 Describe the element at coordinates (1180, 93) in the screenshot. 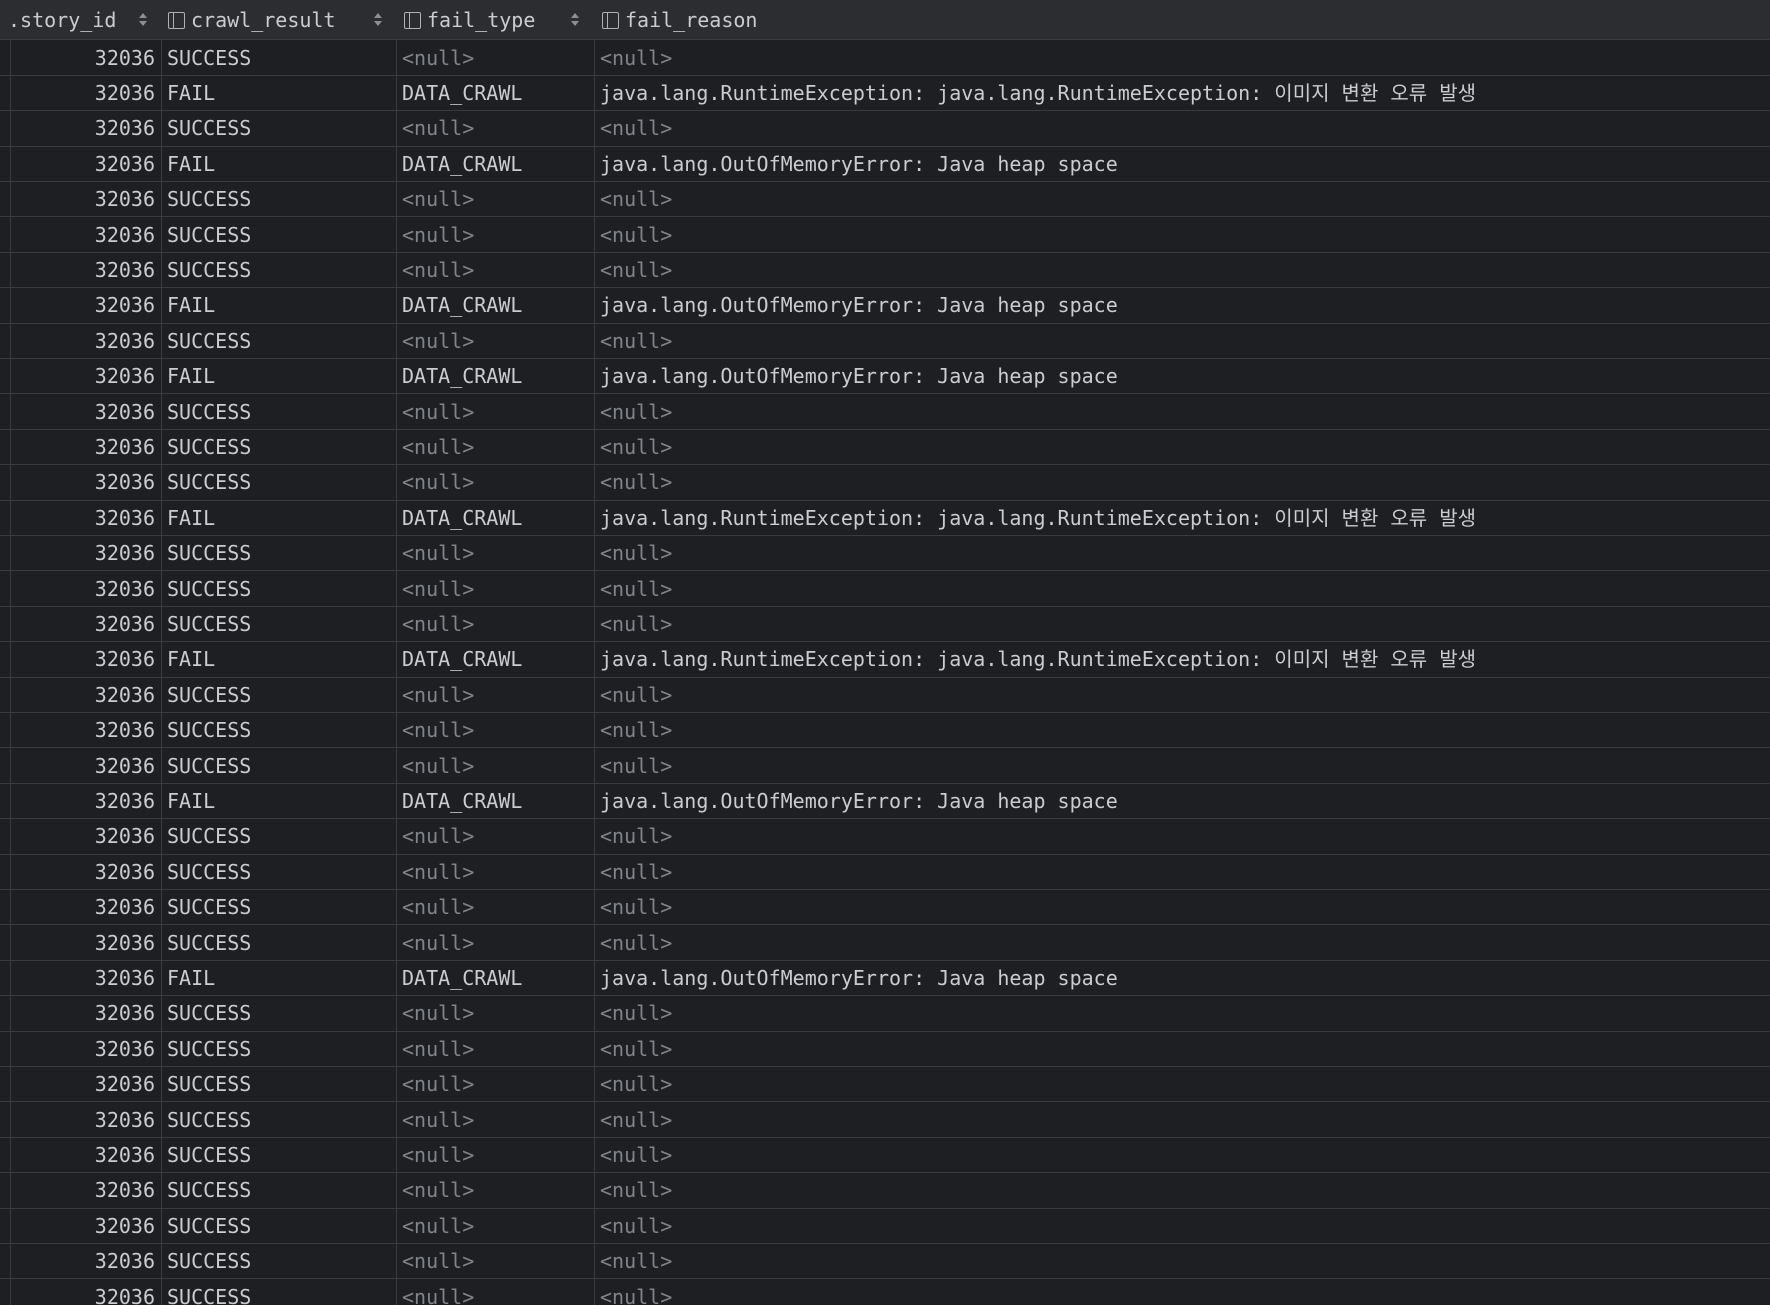

I see `cell-fail-reason: java.lang.RuntimeException` at that location.